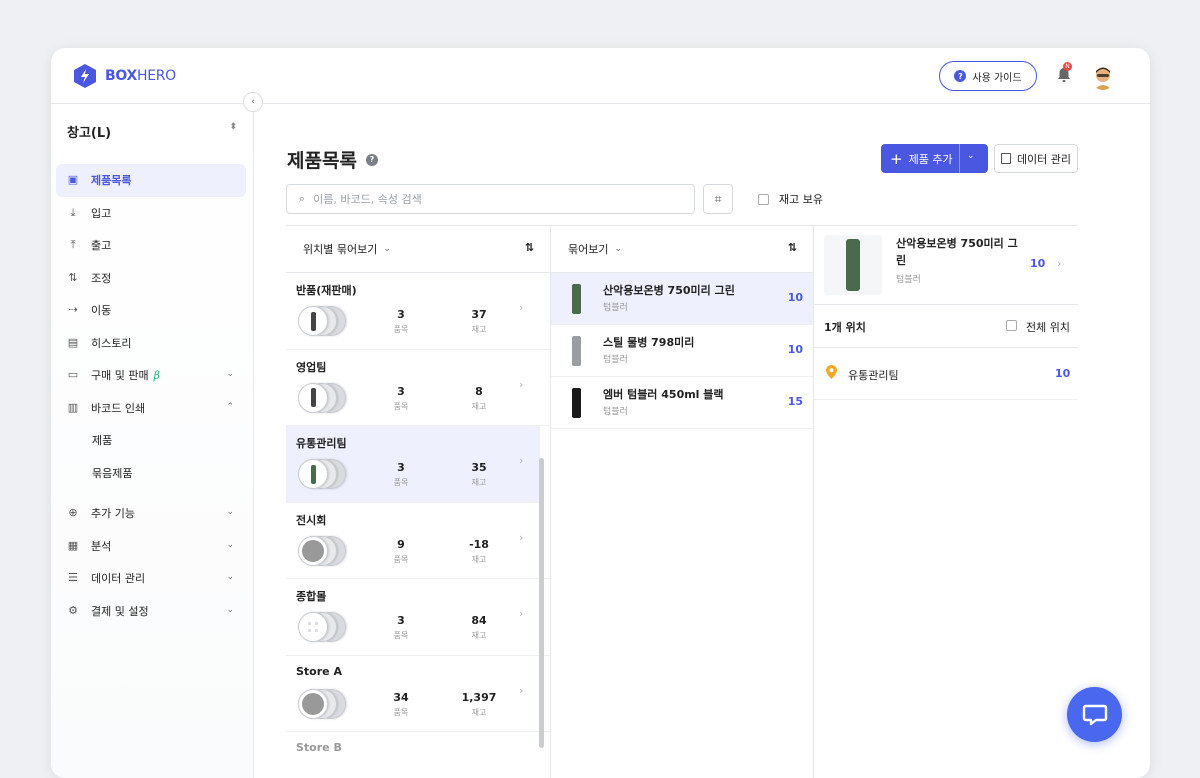 Image resolution: width=1200 pixels, height=778 pixels. Describe the element at coordinates (73, 245) in the screenshot. I see `arrow-up-icon: ⤒` at that location.